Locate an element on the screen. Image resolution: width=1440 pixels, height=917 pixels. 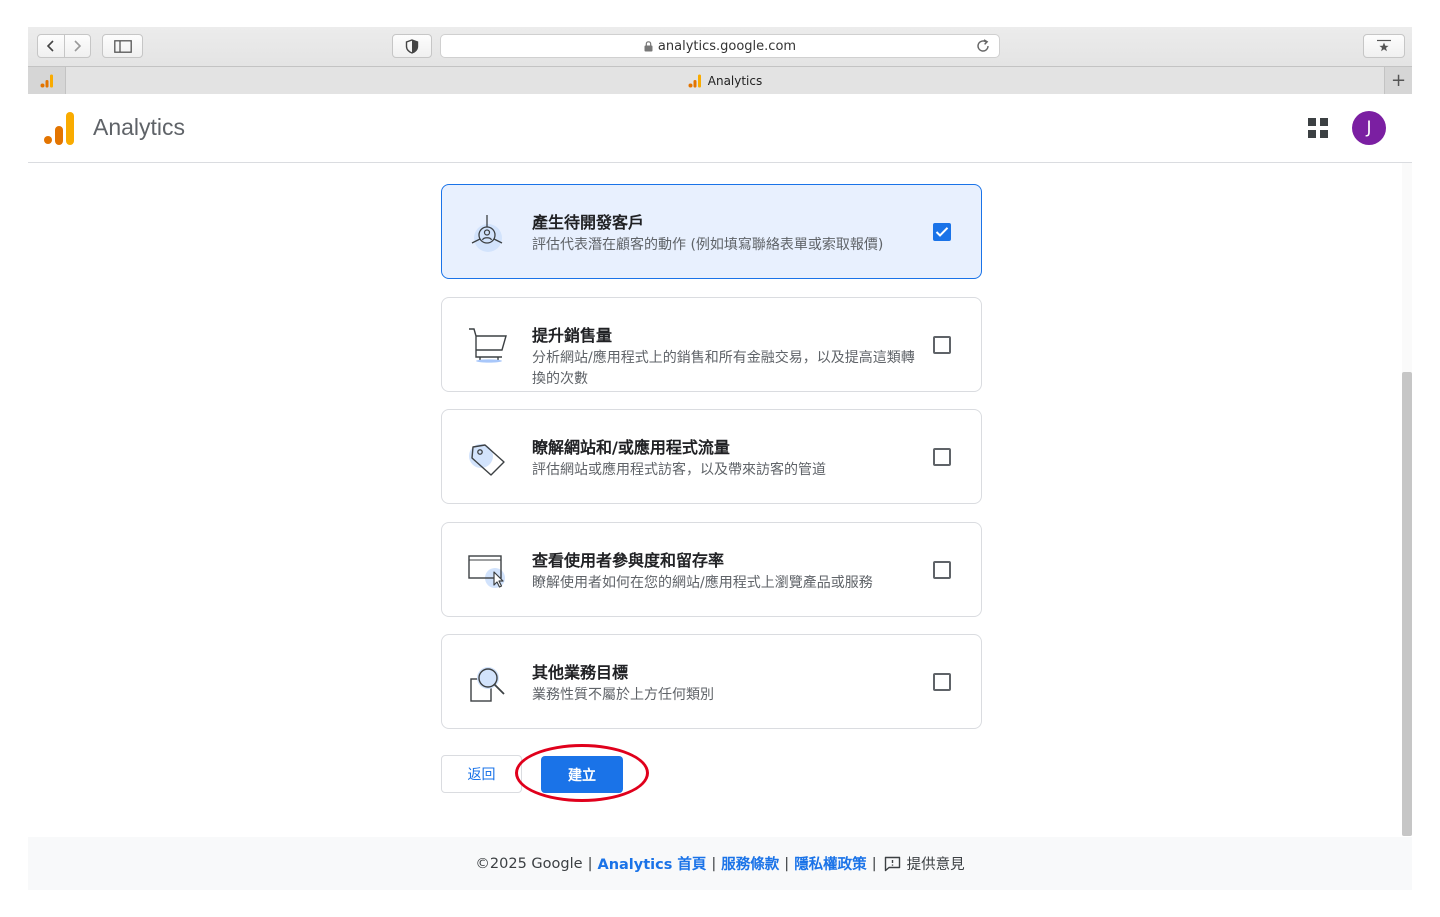
history-nav-group is located at coordinates (64, 46).